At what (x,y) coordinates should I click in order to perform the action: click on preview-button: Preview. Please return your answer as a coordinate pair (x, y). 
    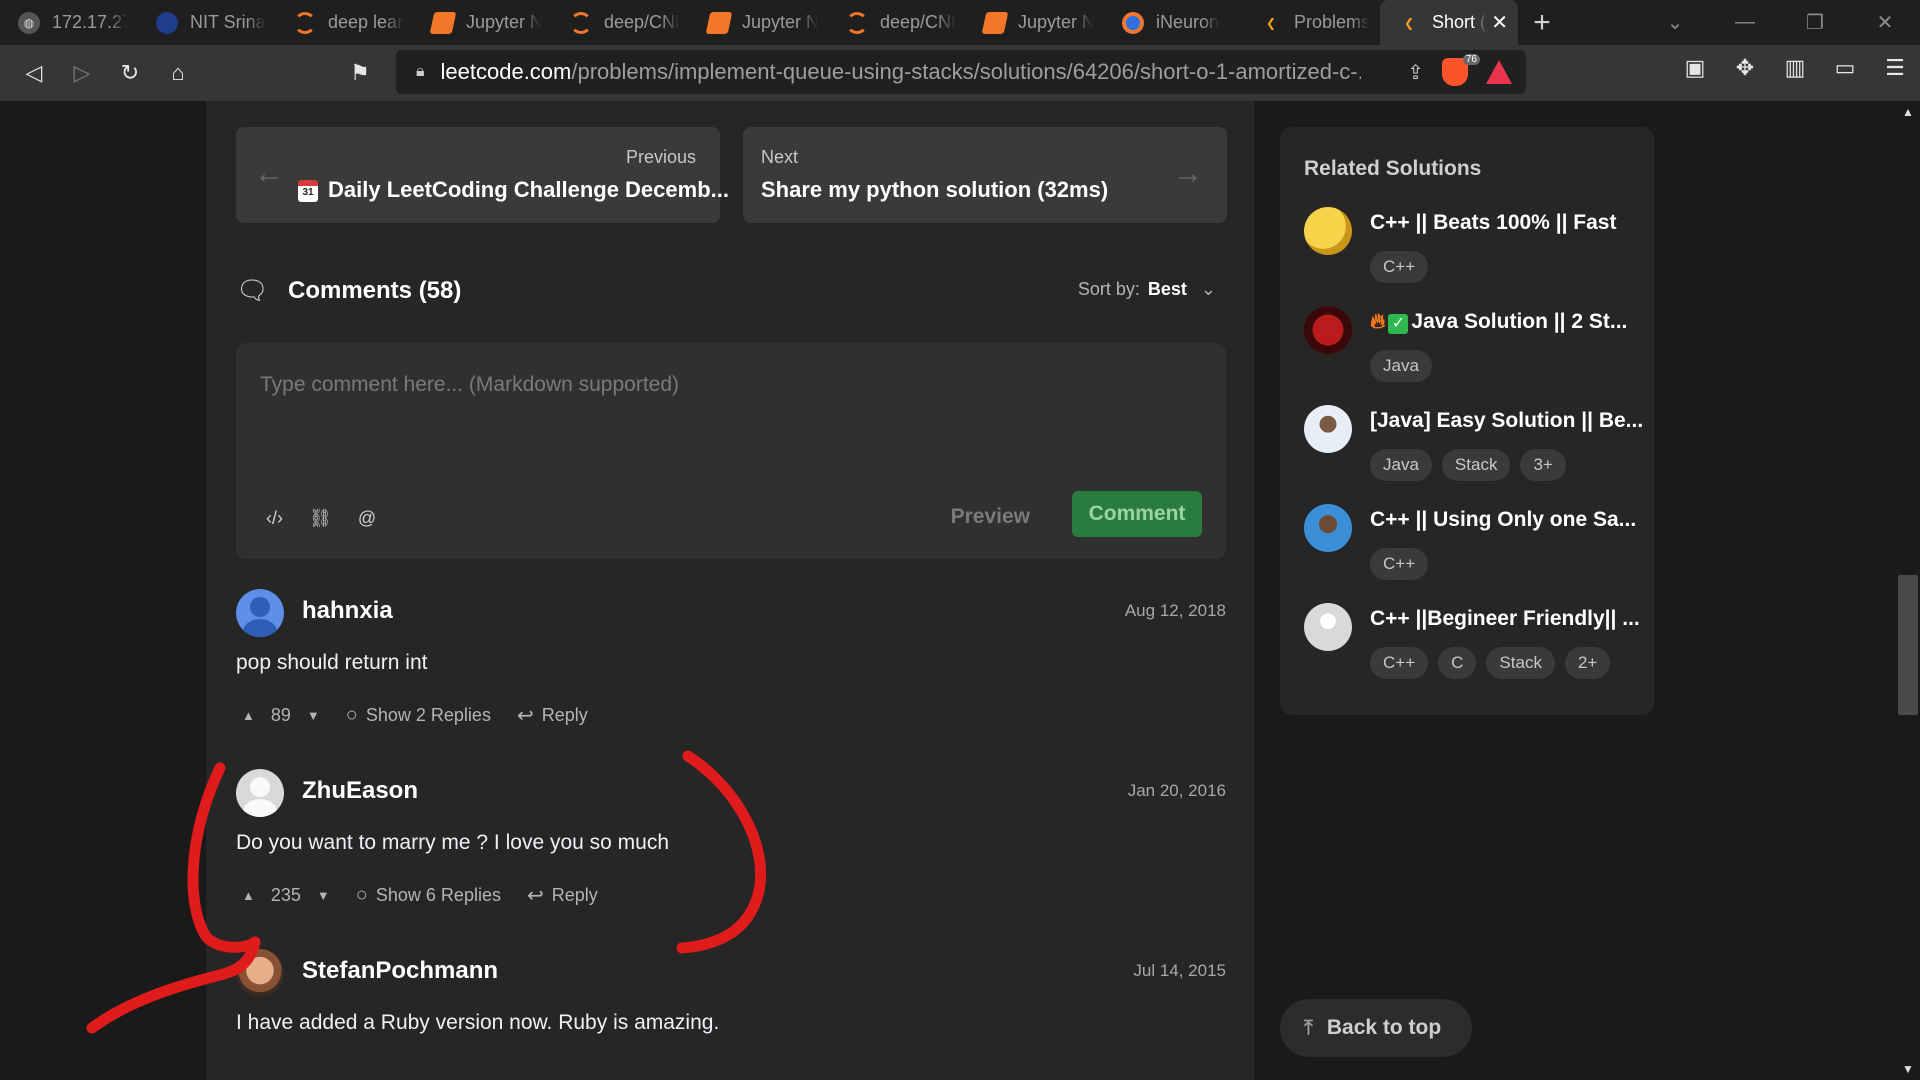
    Looking at the image, I should click on (990, 517).